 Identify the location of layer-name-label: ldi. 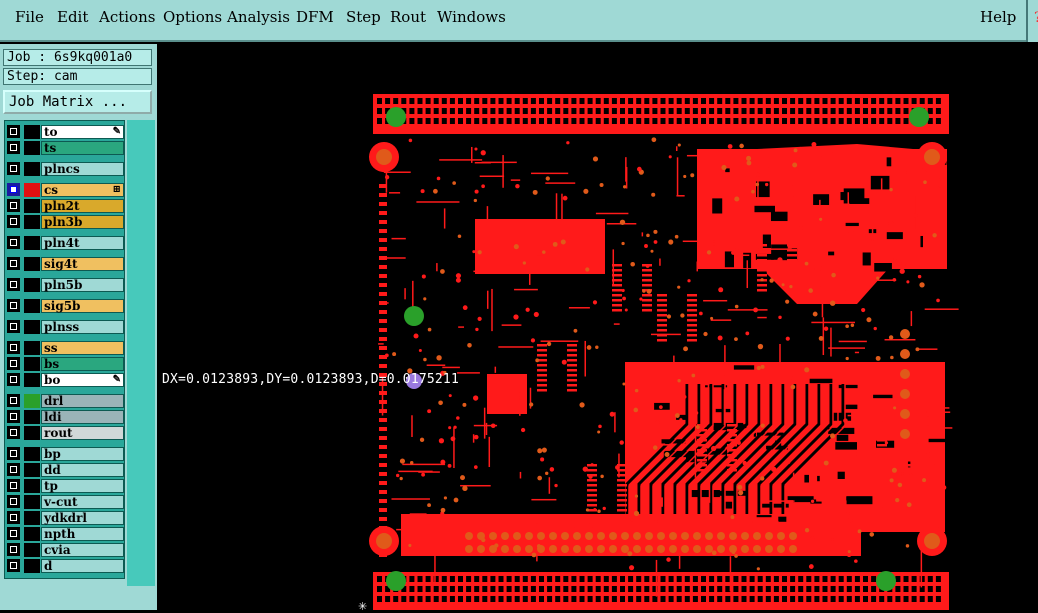
(82, 417).